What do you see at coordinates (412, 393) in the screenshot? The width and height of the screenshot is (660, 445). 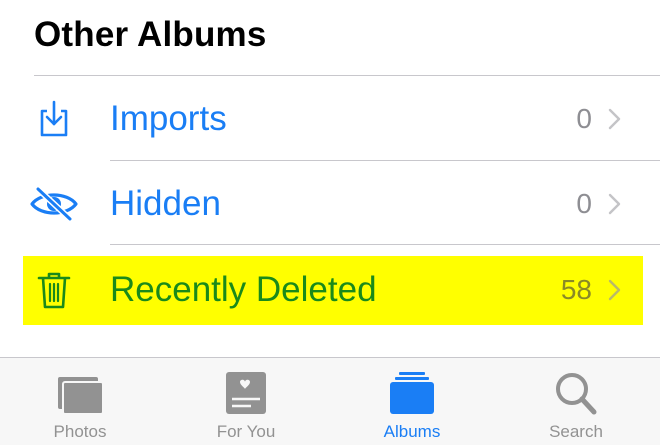 I see `albums-icon` at bounding box center [412, 393].